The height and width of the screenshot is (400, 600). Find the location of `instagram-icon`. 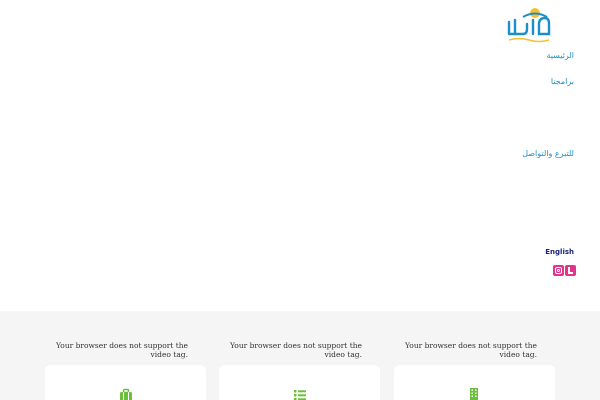

instagram-icon is located at coordinates (558, 270).